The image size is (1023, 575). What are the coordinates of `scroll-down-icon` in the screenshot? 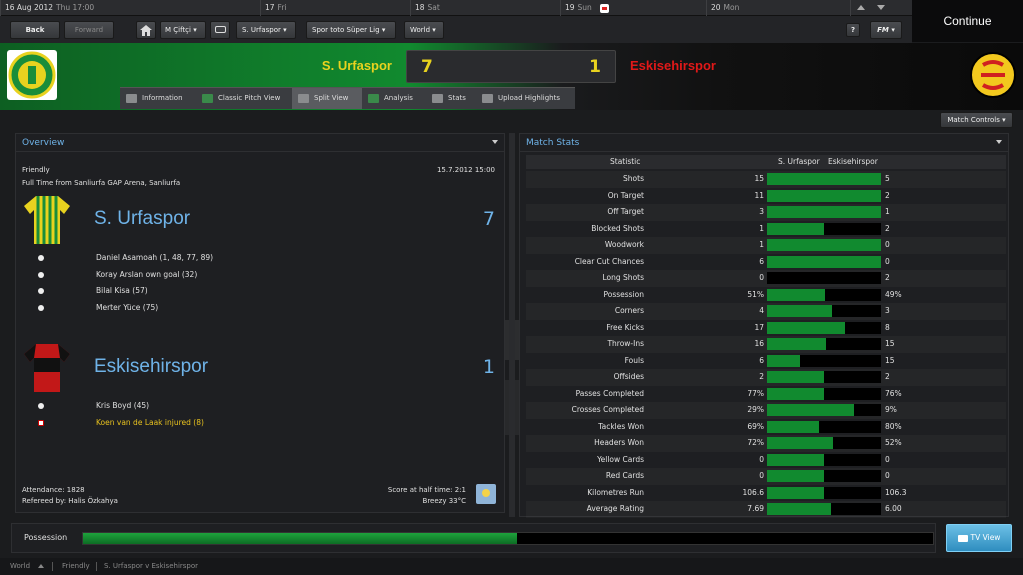 It's located at (881, 7).